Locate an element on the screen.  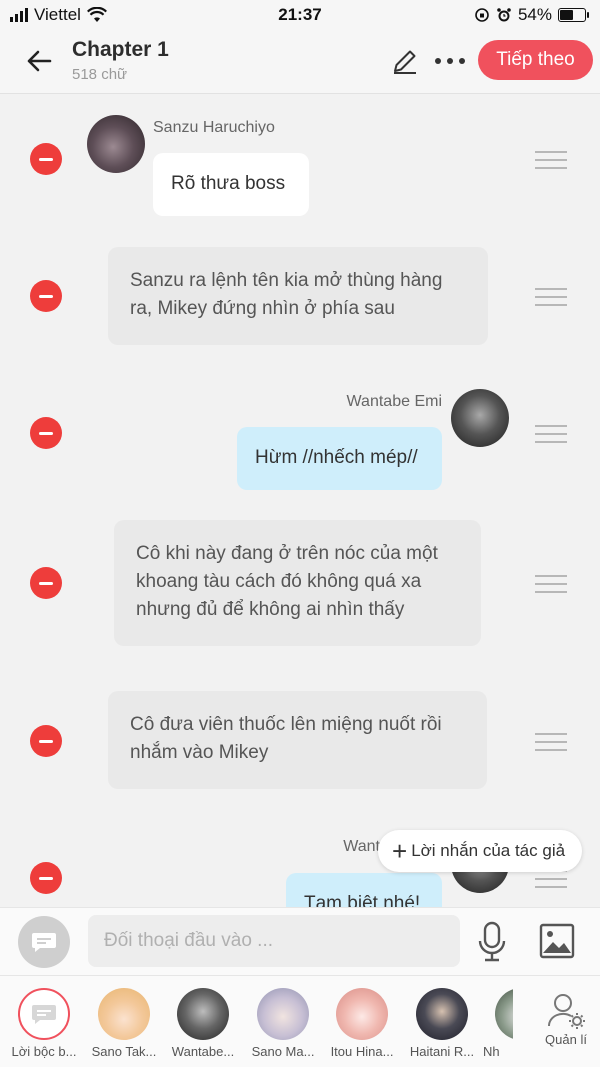
message-bubble: Tạm biệt nhé! is located at coordinates (364, 890).